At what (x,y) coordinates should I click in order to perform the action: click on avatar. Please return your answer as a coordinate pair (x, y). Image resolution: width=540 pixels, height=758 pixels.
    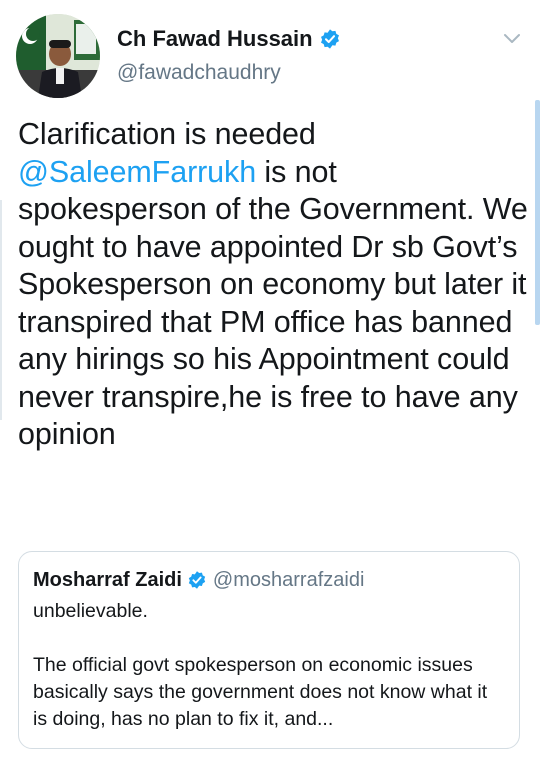
    Looking at the image, I should click on (58, 56).